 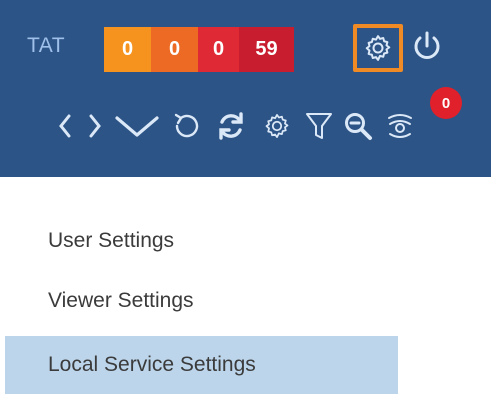 I want to click on tat-counter-4: 59, so click(x=266, y=49).